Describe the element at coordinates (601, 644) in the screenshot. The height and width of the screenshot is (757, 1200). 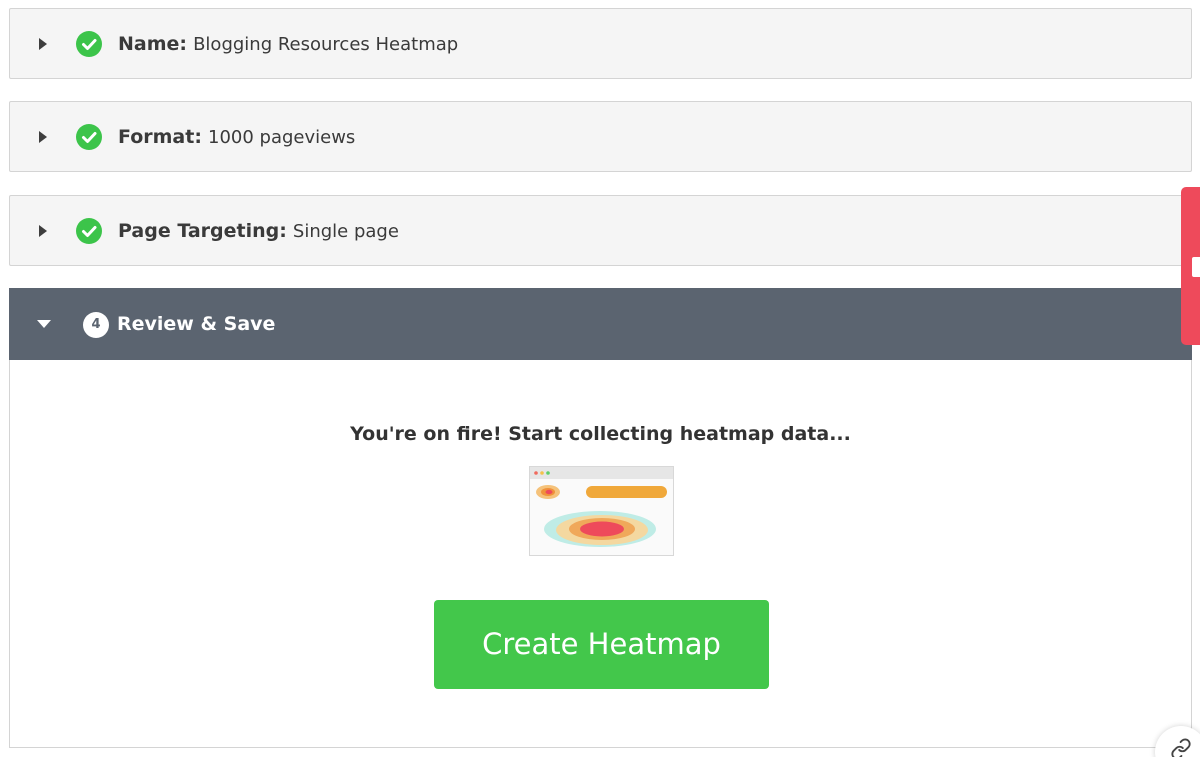
I see `create-heatmap-button: Create Heatmap` at that location.